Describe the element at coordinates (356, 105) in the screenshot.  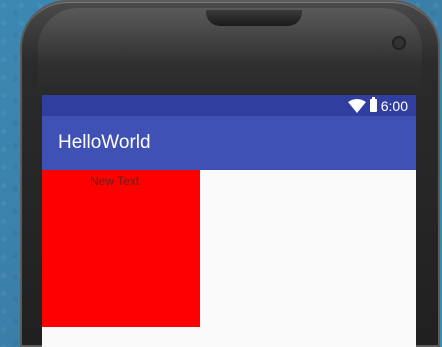
I see `wifi-icon` at that location.